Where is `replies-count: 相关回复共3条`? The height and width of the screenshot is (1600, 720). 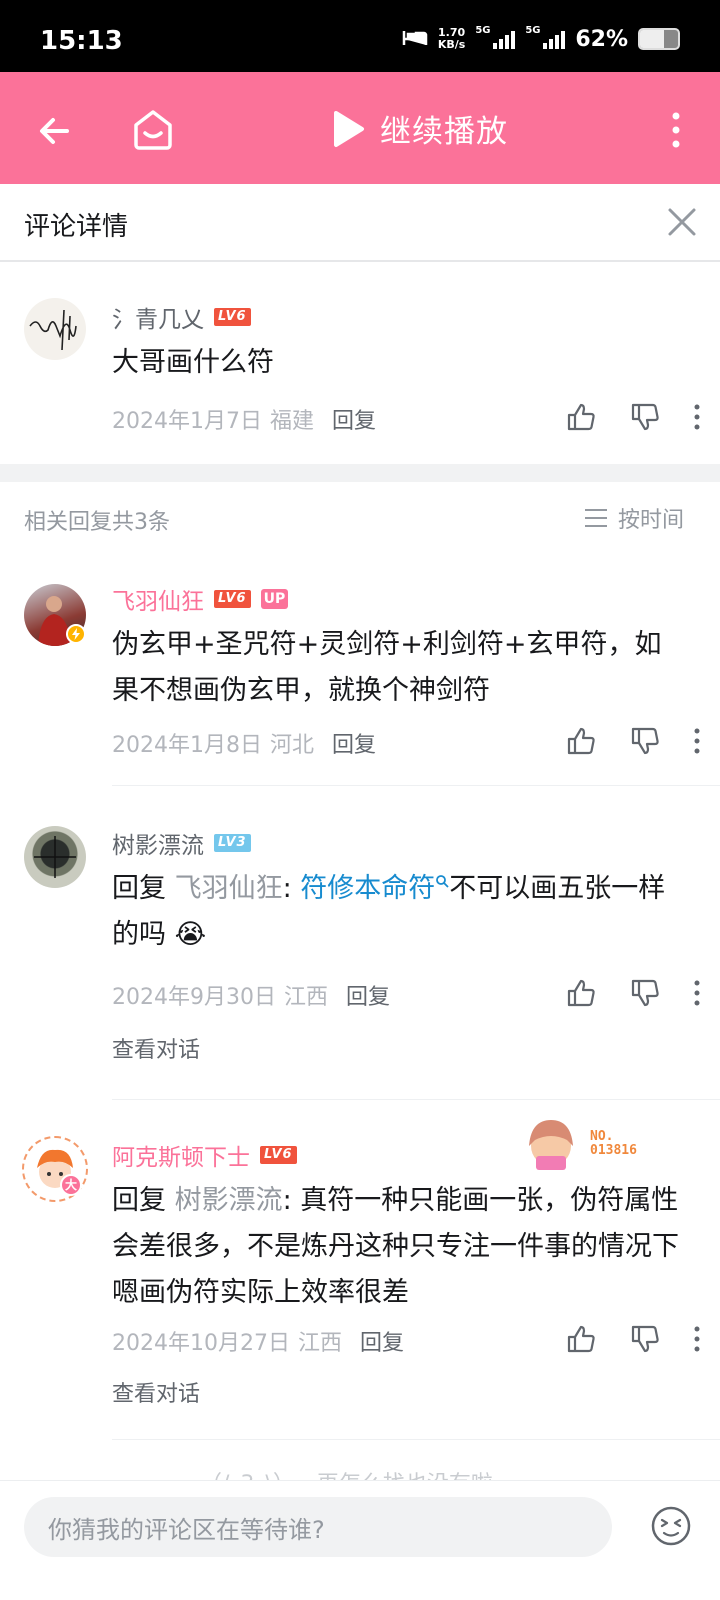 replies-count: 相关回复共3条 is located at coordinates (97, 522).